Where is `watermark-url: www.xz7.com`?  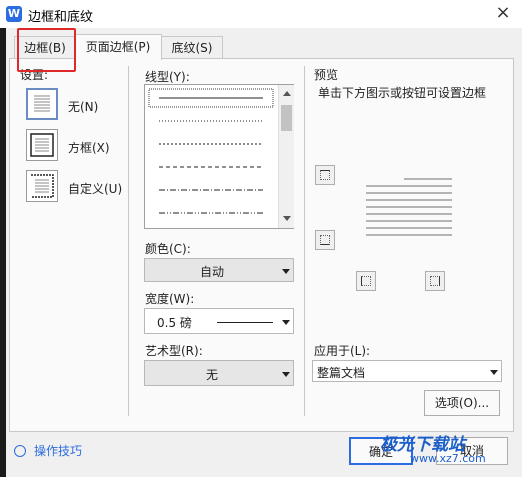
watermark-url: www.xz7.com is located at coordinates (448, 458).